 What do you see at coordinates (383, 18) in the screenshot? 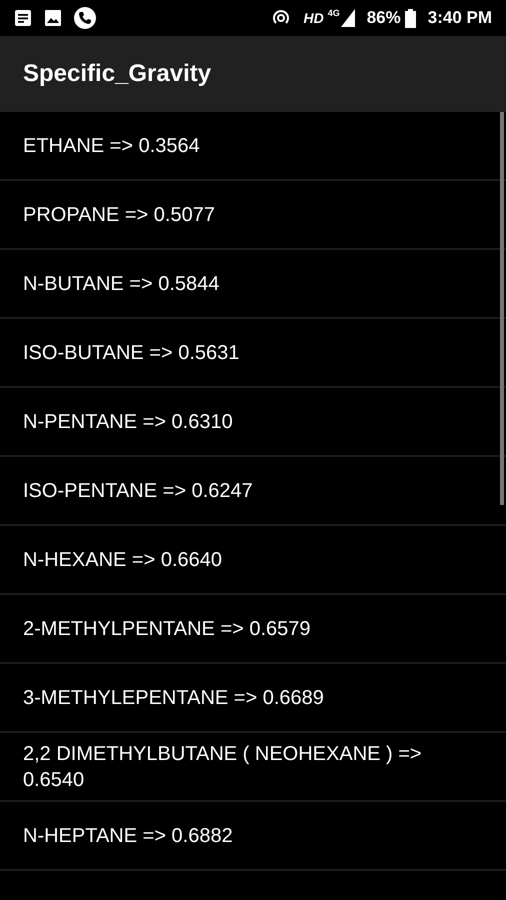
I see `battery-label: 86%` at bounding box center [383, 18].